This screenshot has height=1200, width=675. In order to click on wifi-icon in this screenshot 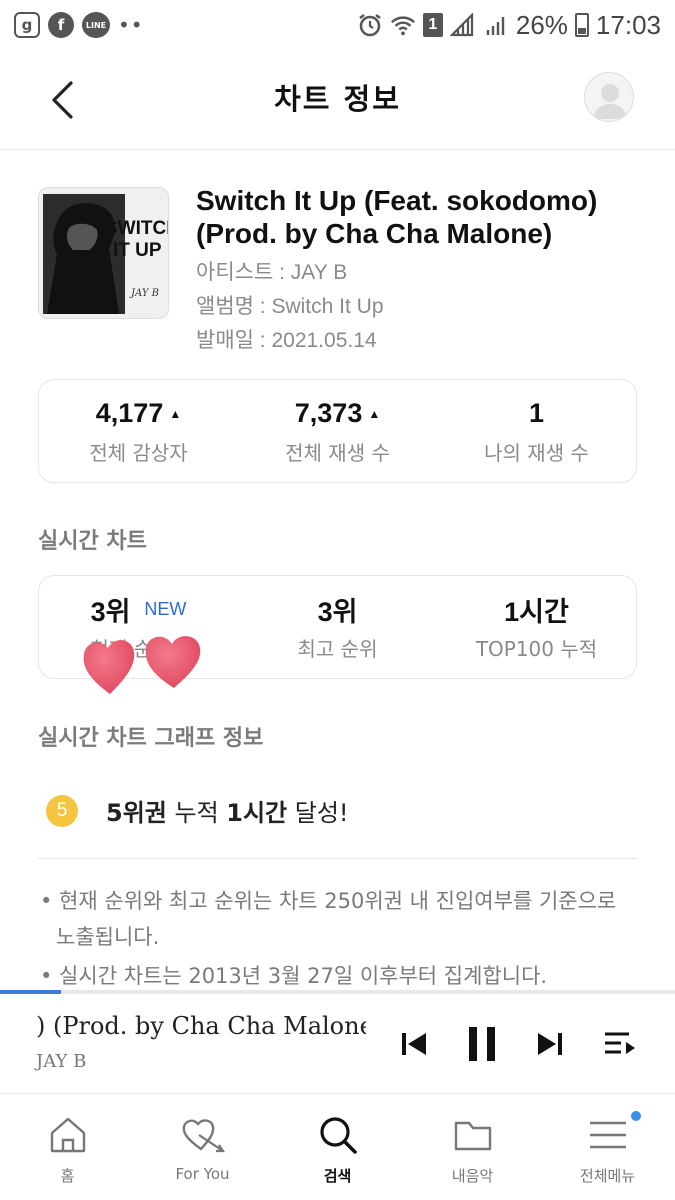, I will do `click(403, 25)`.